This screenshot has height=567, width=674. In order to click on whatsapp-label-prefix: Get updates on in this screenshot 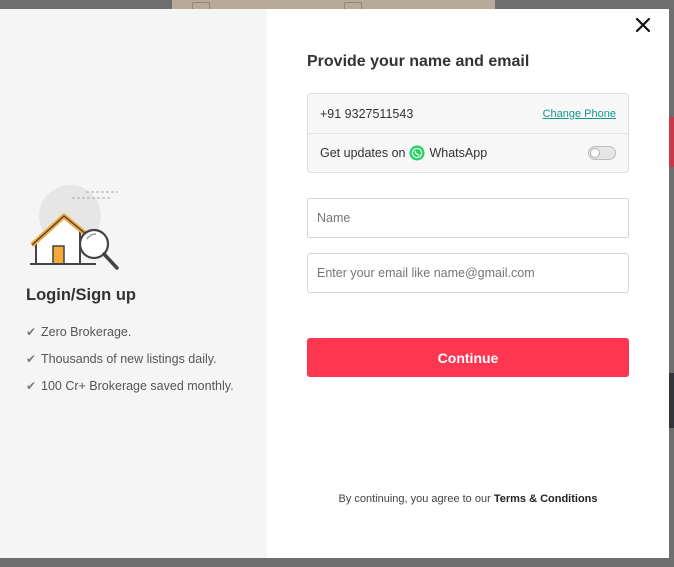, I will do `click(363, 153)`.